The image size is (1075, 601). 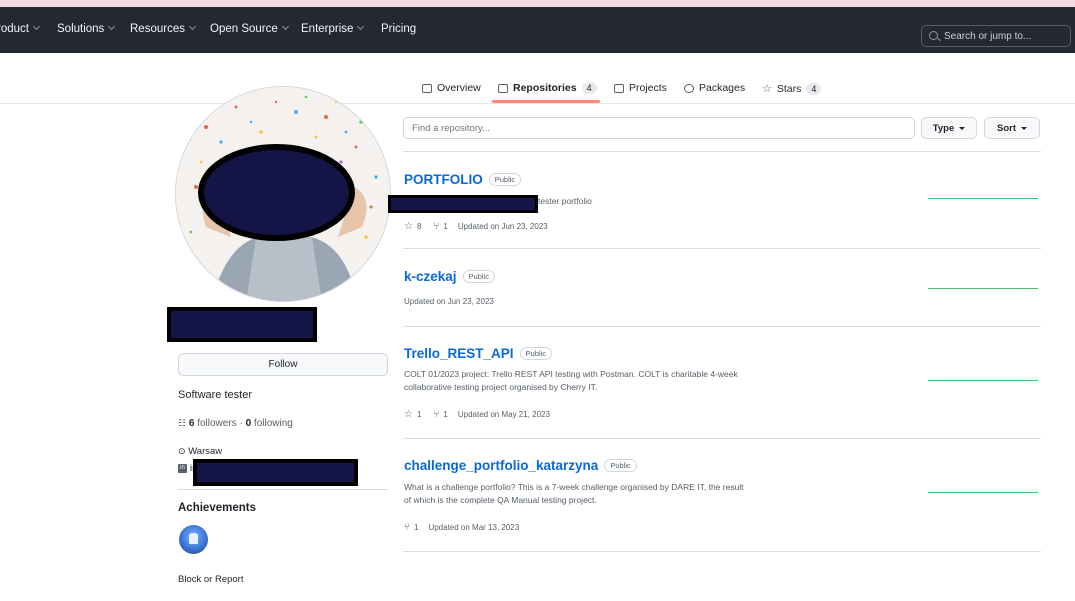 What do you see at coordinates (182, 451) in the screenshot?
I see `location-icon: ⊙` at bounding box center [182, 451].